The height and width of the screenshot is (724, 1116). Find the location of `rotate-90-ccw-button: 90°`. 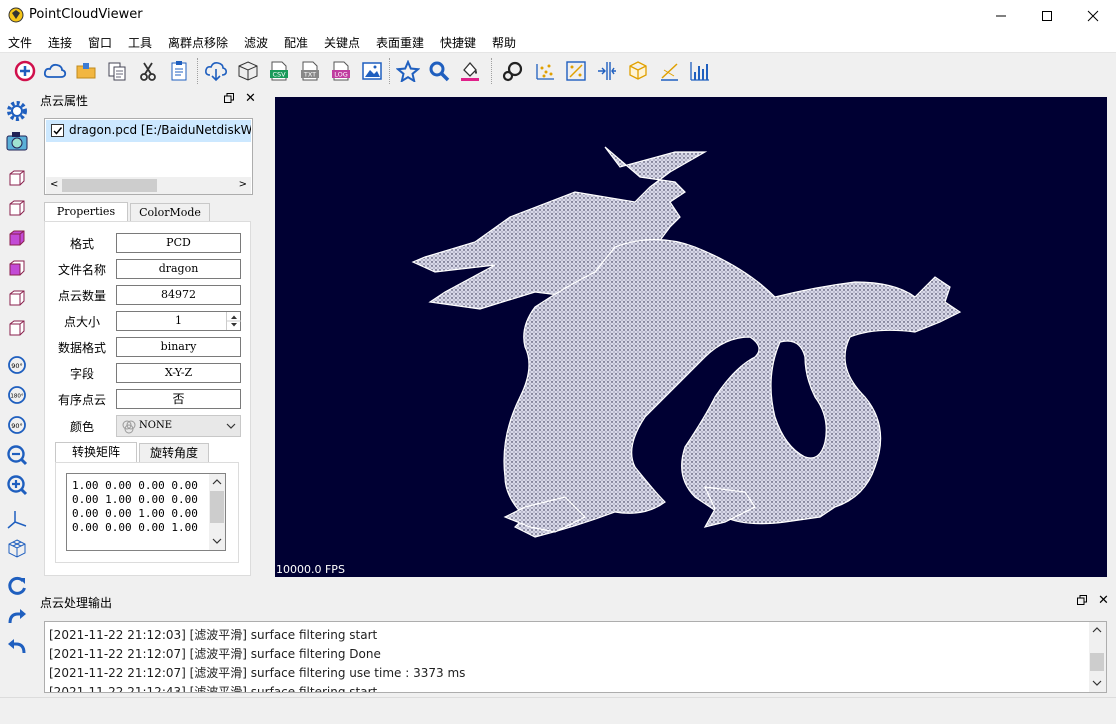

rotate-90-ccw-button: 90° is located at coordinates (17, 425).